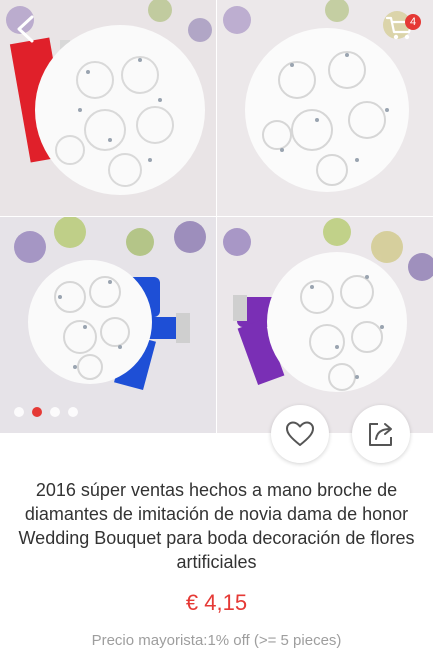 The image size is (433, 650). I want to click on back-arrow-icon, so click(25, 29).